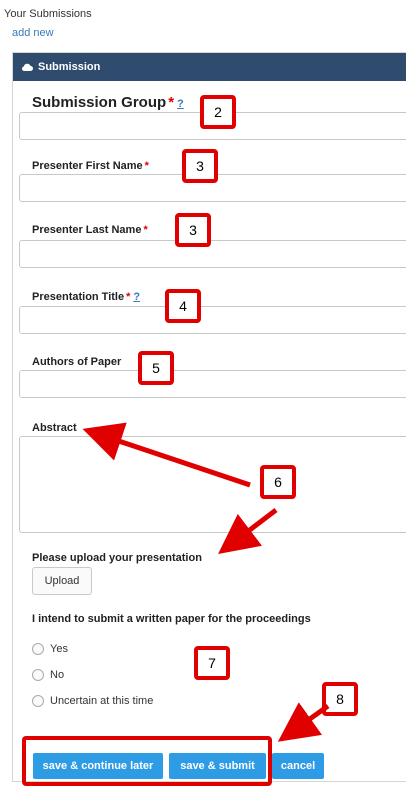 This screenshot has height=786, width=406. I want to click on annotation-callout-3a: 3, so click(200, 166).